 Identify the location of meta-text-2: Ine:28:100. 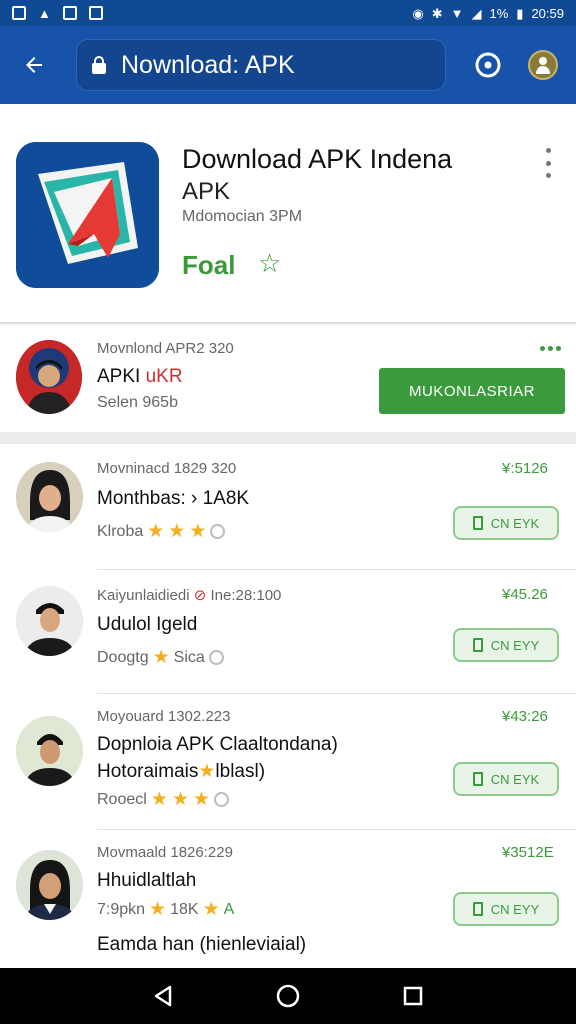
(246, 595).